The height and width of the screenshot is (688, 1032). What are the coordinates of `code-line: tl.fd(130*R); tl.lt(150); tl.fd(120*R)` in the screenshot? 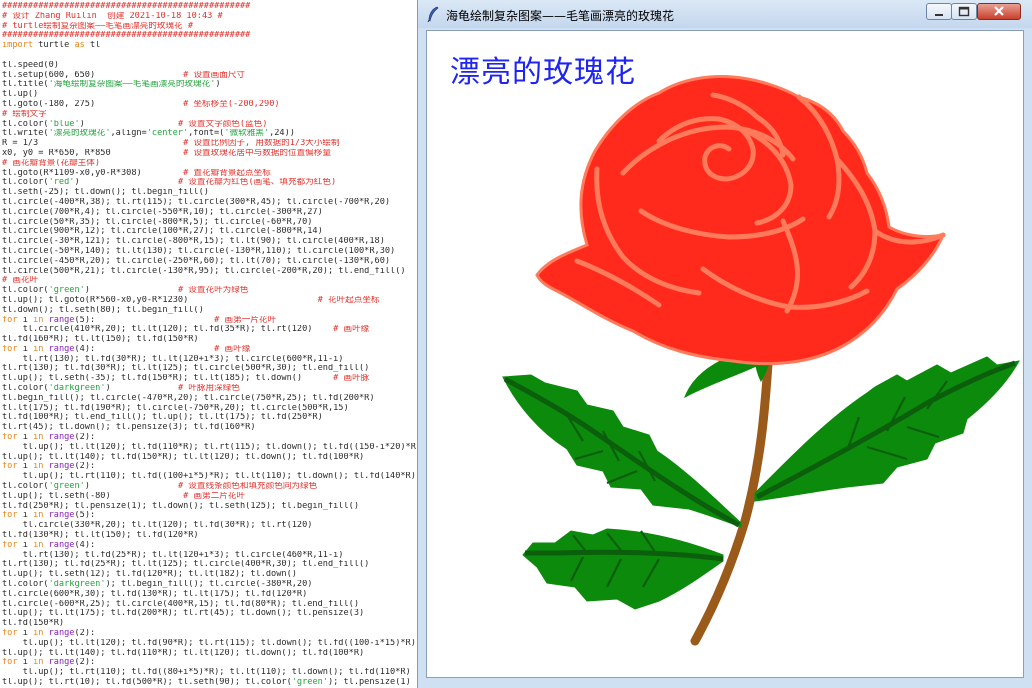 It's located at (209, 536).